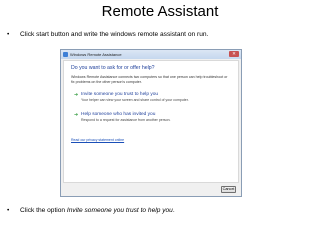  What do you see at coordinates (65, 54) in the screenshot?
I see `remote-assistance-app-icon` at bounding box center [65, 54].